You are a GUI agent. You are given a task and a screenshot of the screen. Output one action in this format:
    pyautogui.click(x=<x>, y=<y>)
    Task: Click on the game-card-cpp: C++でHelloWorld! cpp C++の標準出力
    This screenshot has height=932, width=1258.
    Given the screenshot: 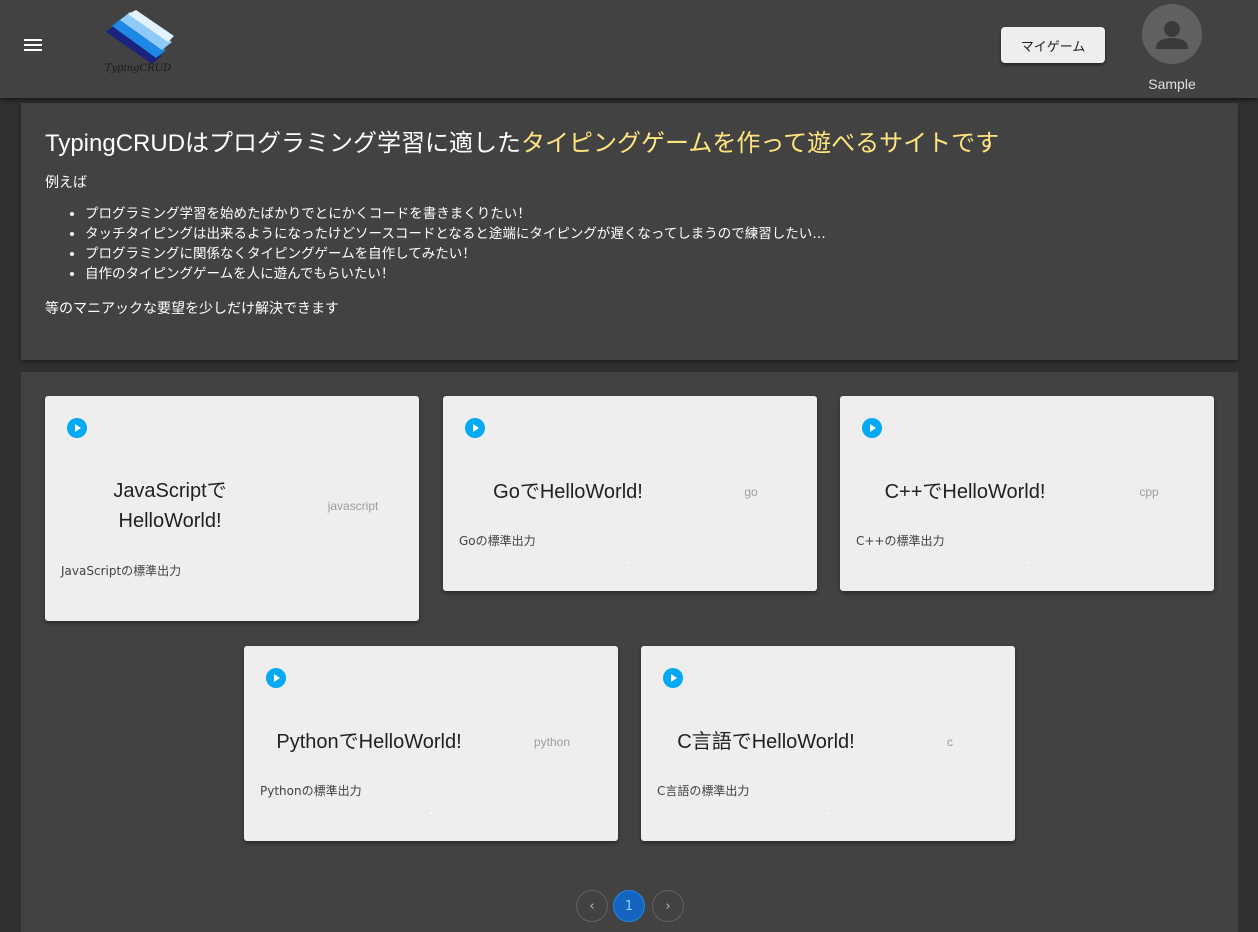 What is the action you would take?
    pyautogui.click(x=1027, y=493)
    